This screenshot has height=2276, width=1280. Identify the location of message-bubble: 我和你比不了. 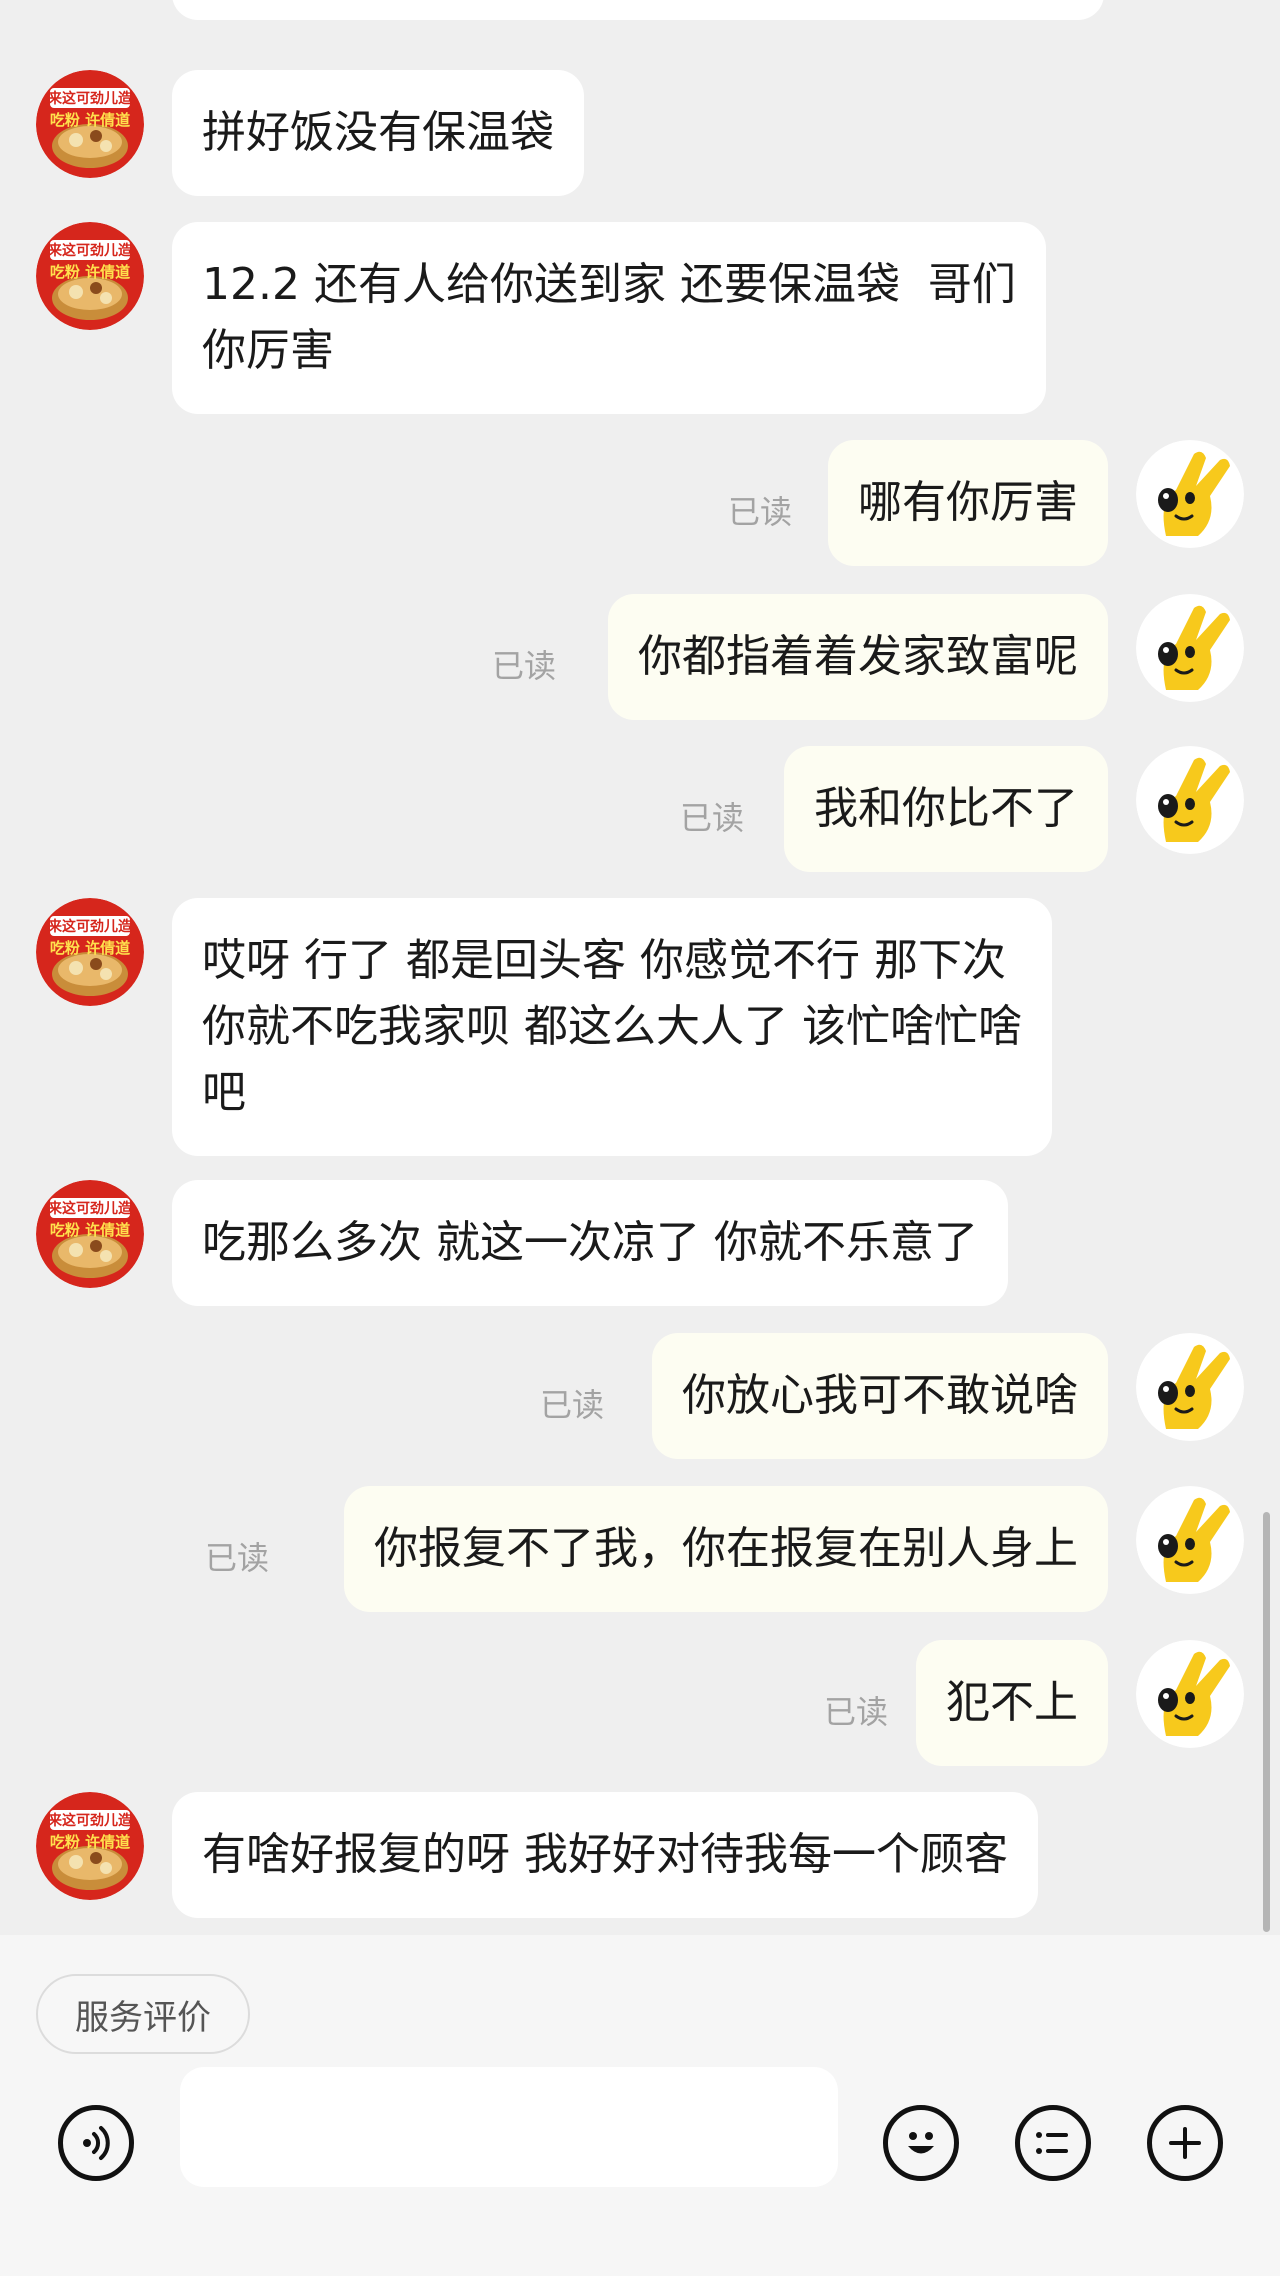
(946, 809).